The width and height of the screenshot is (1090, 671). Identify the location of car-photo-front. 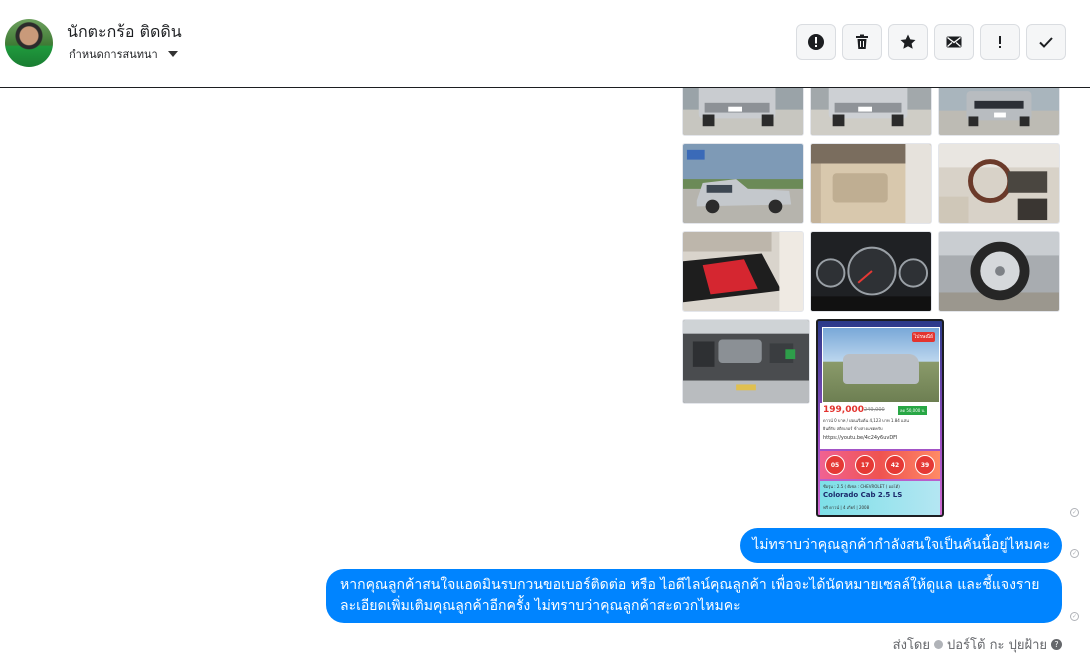
(999, 112).